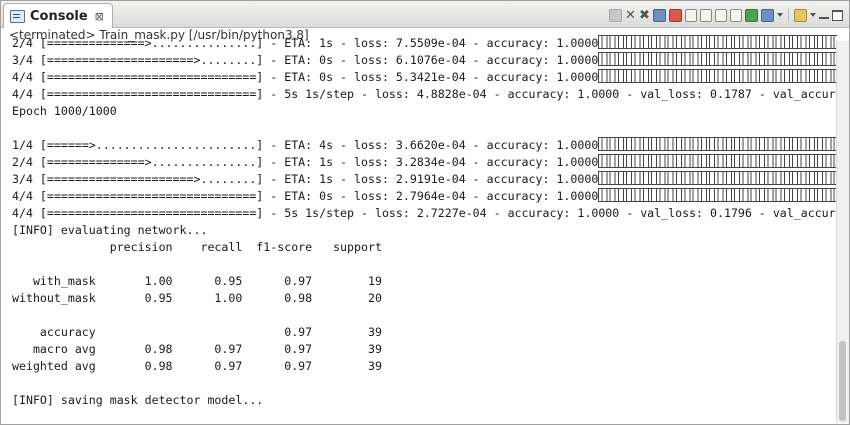  I want to click on console-tab-label: Console, so click(59, 16).